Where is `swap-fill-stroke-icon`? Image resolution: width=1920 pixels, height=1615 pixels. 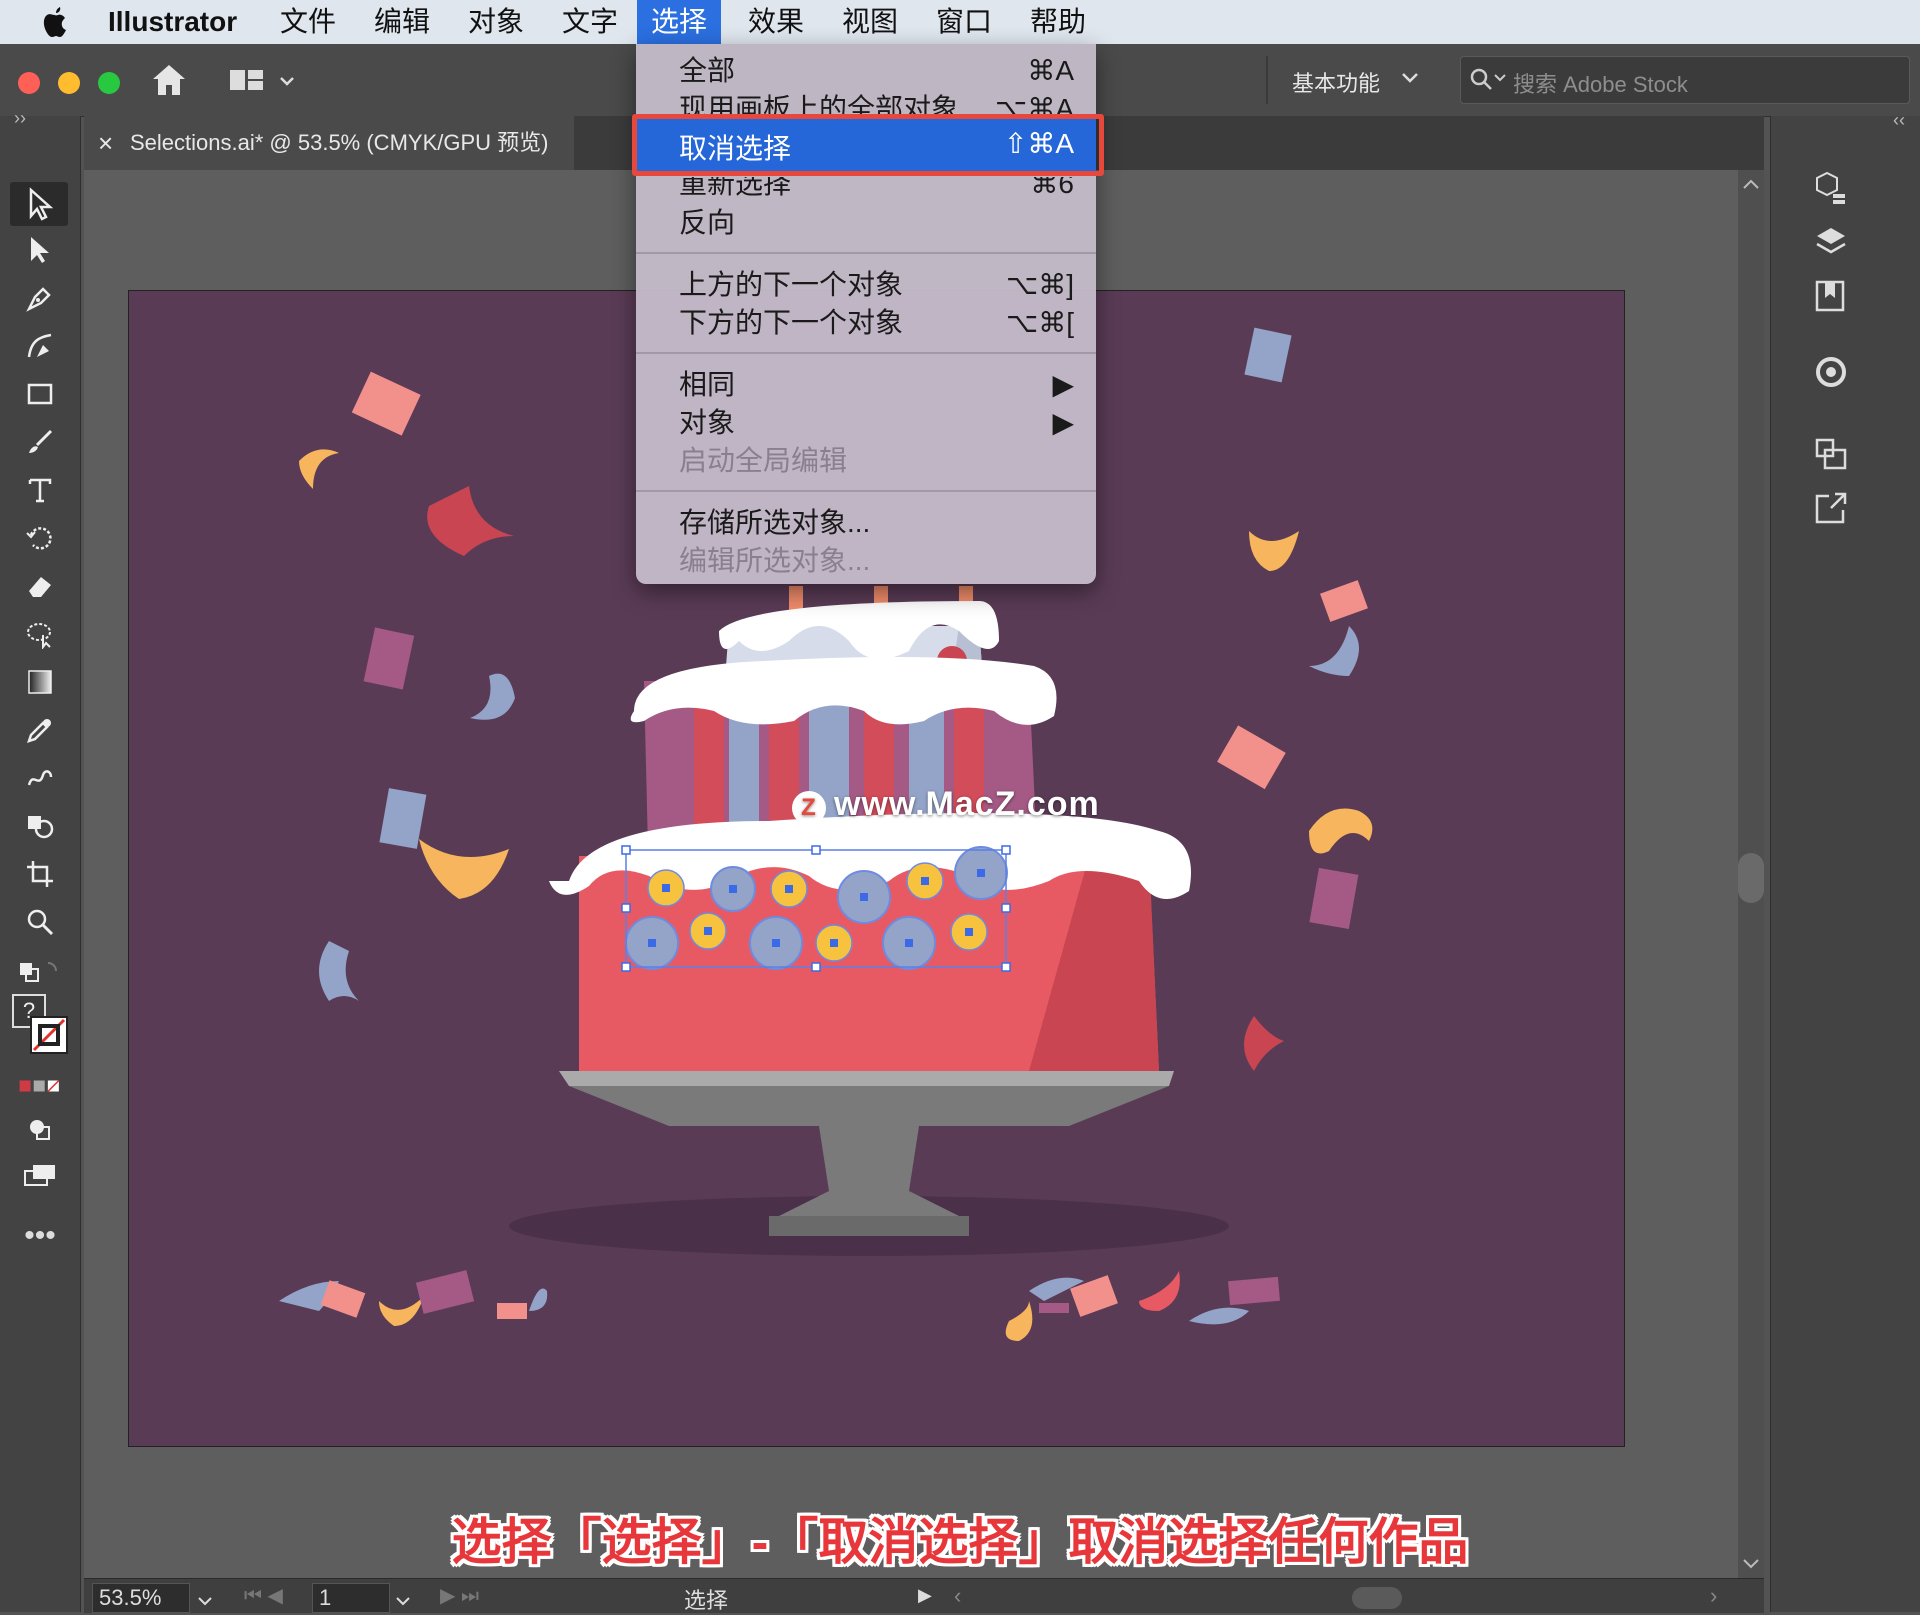
swap-fill-stroke-icon is located at coordinates (40, 972).